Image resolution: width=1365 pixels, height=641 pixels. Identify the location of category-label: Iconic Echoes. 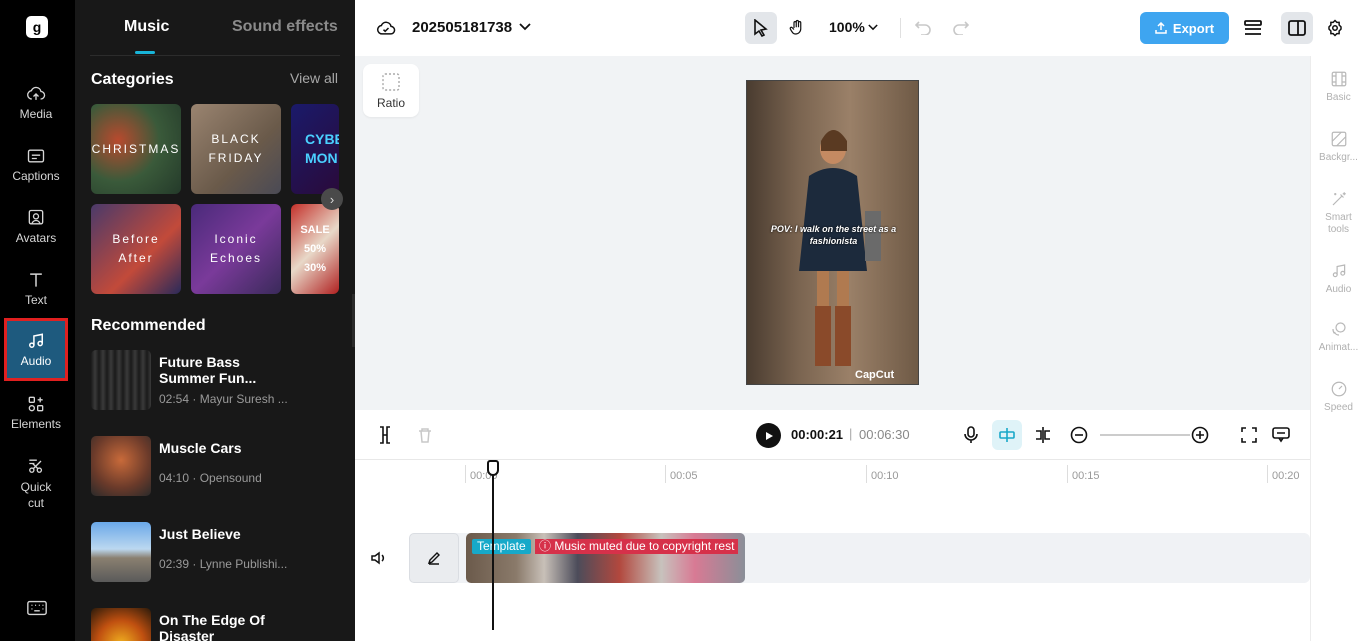
(236, 248).